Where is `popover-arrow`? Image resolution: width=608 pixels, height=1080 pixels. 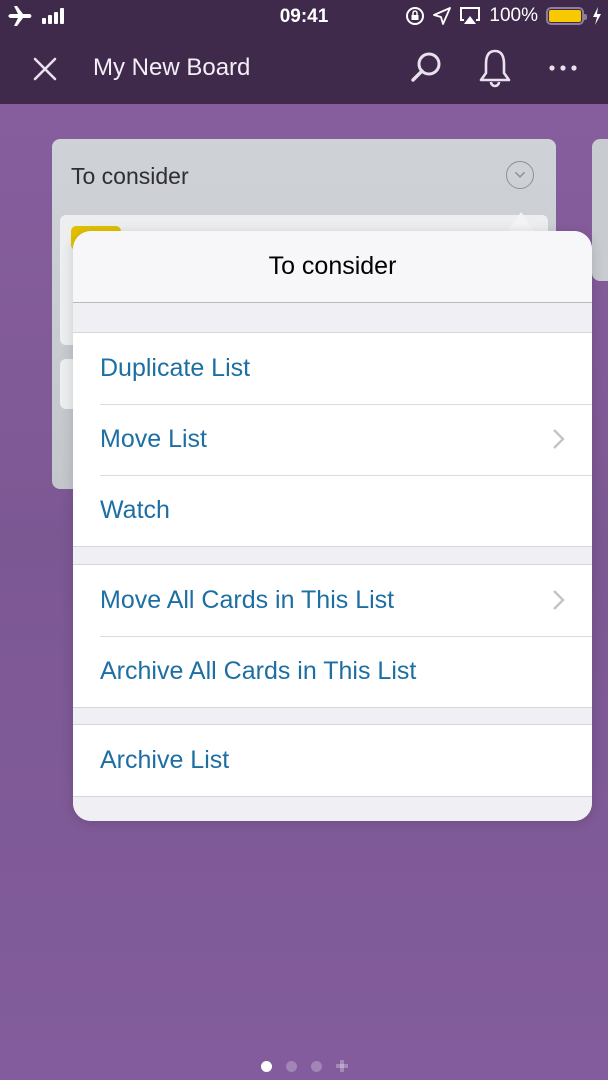
popover-arrow is located at coordinates (521, 222).